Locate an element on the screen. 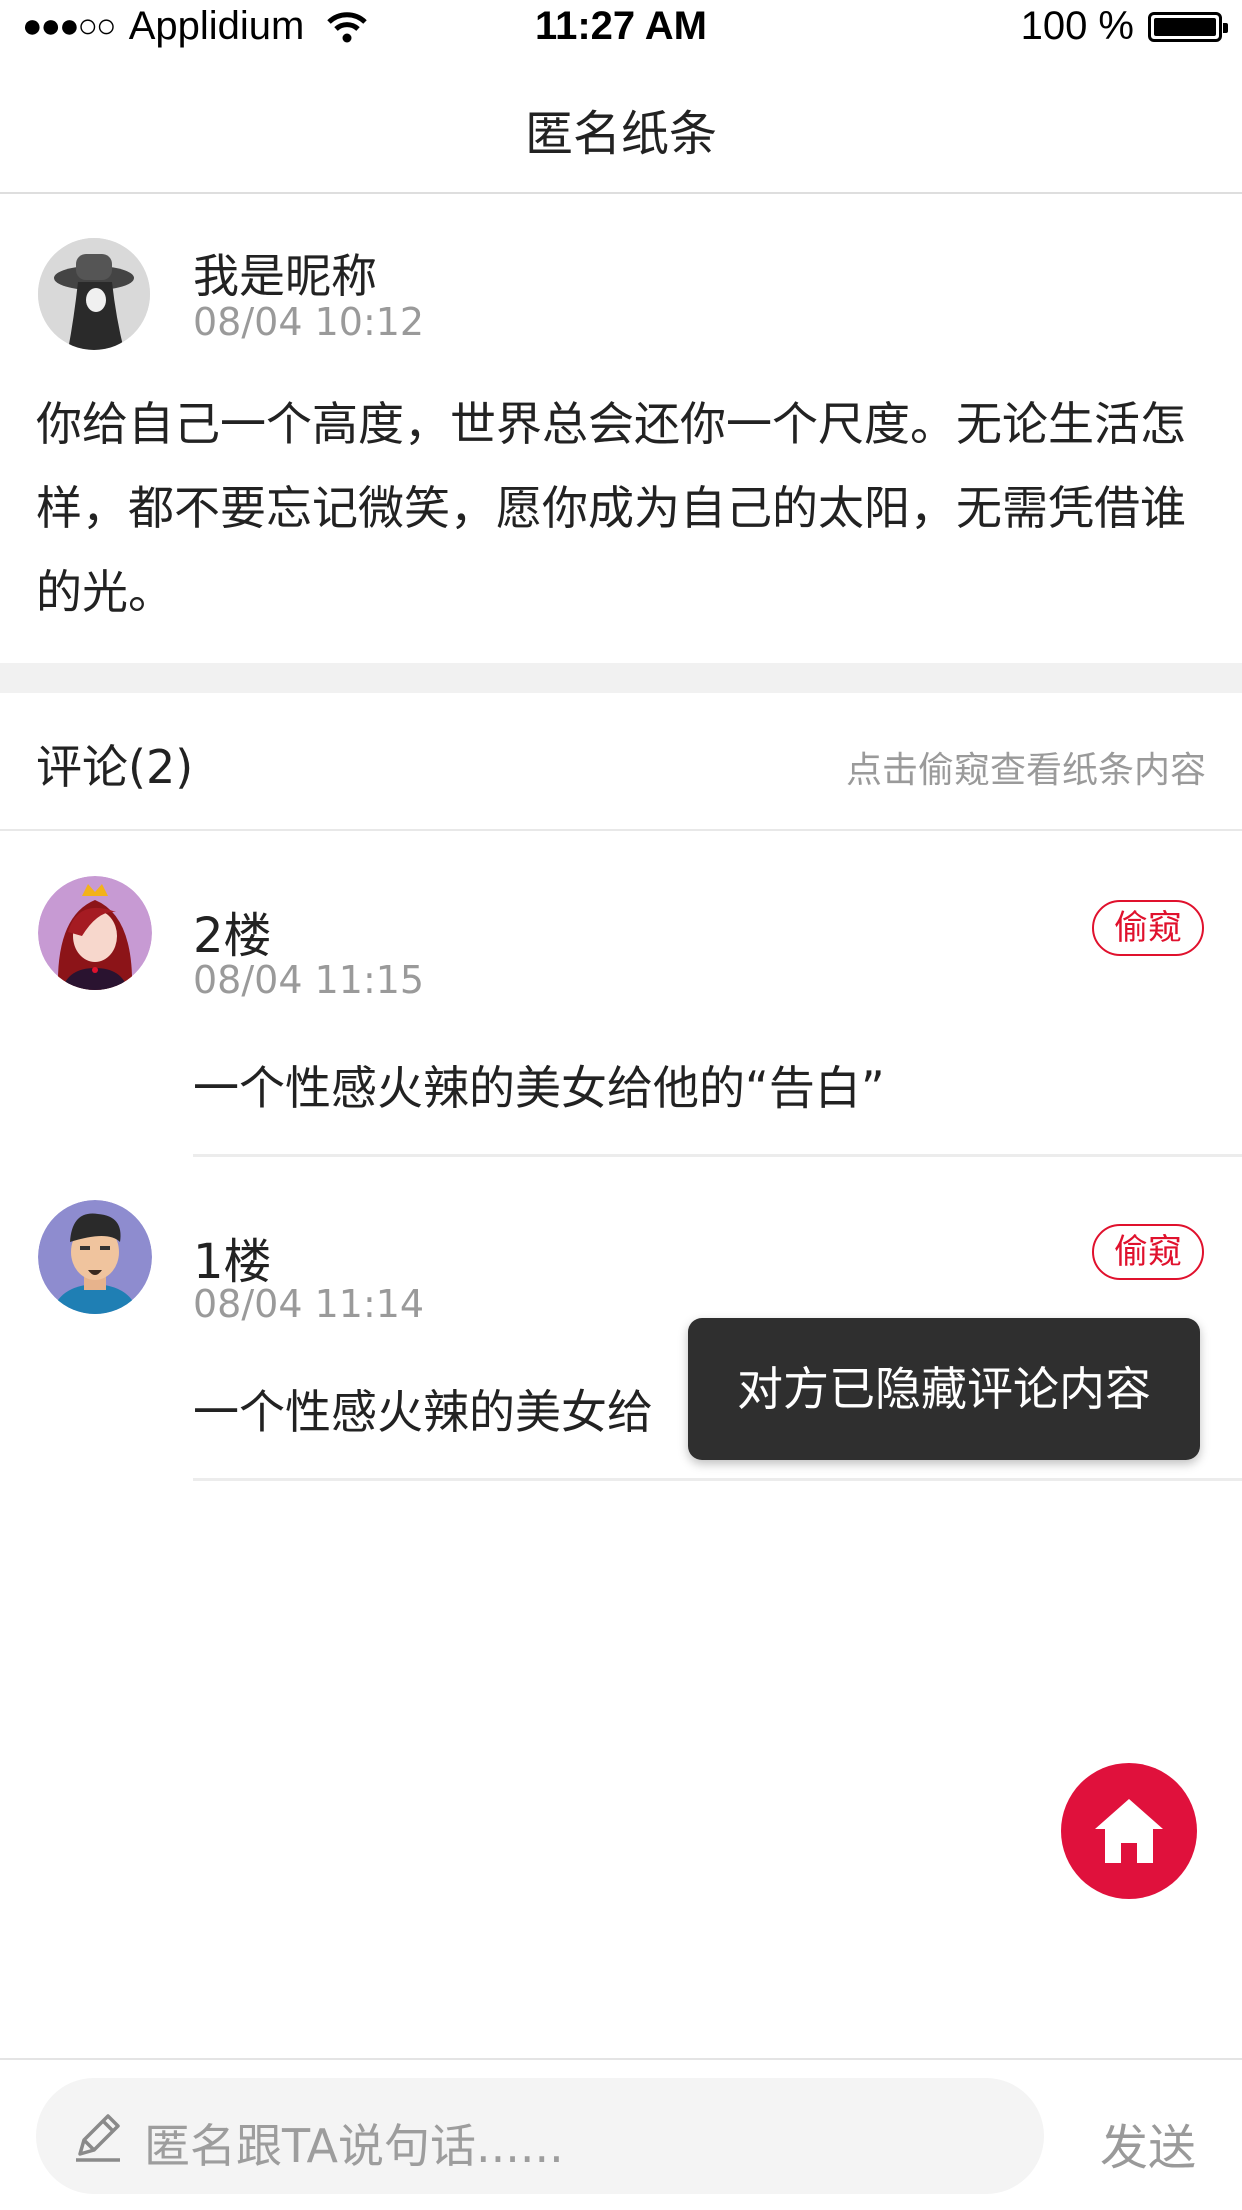 This screenshot has width=1242, height=2210. home-button is located at coordinates (1129, 1831).